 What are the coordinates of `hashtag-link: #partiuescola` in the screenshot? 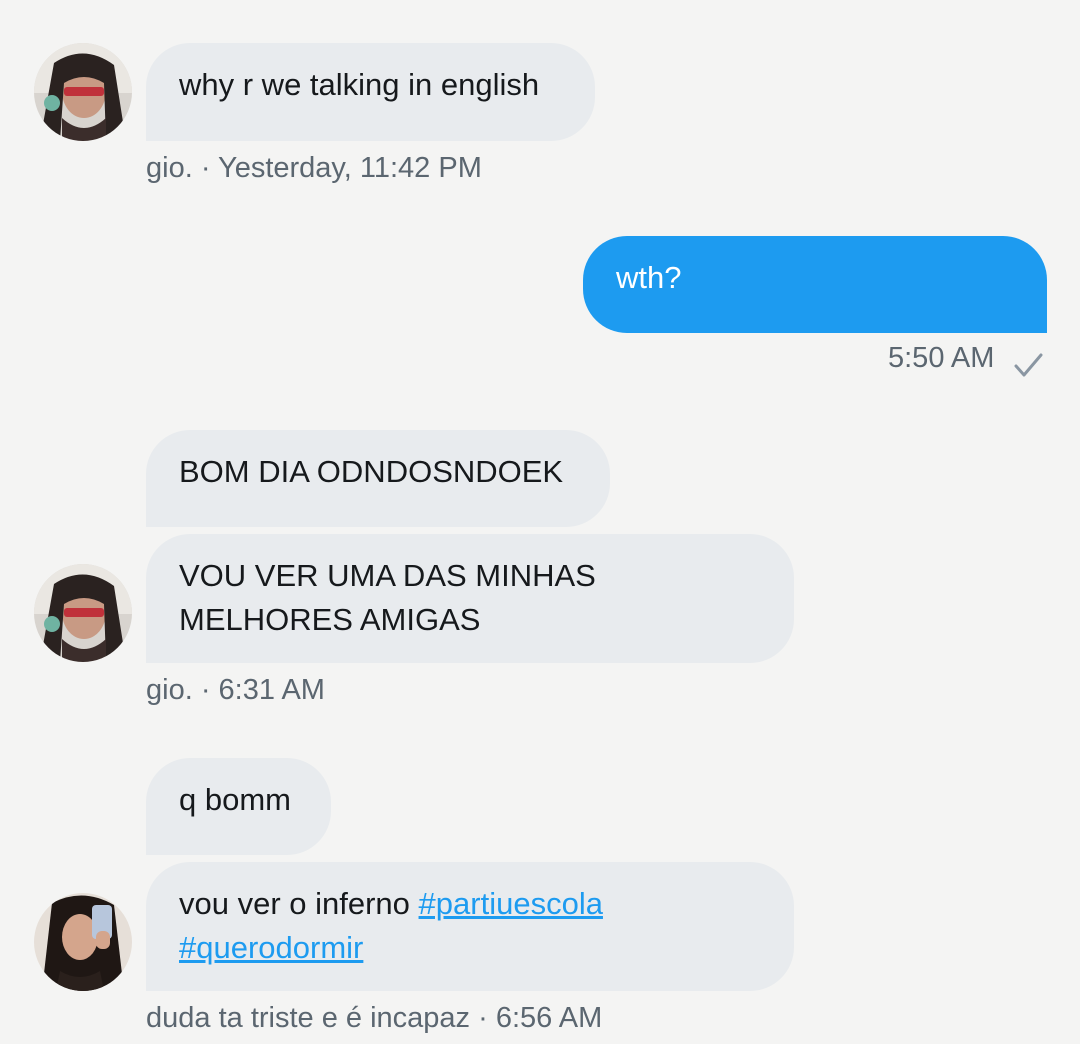 It's located at (511, 903).